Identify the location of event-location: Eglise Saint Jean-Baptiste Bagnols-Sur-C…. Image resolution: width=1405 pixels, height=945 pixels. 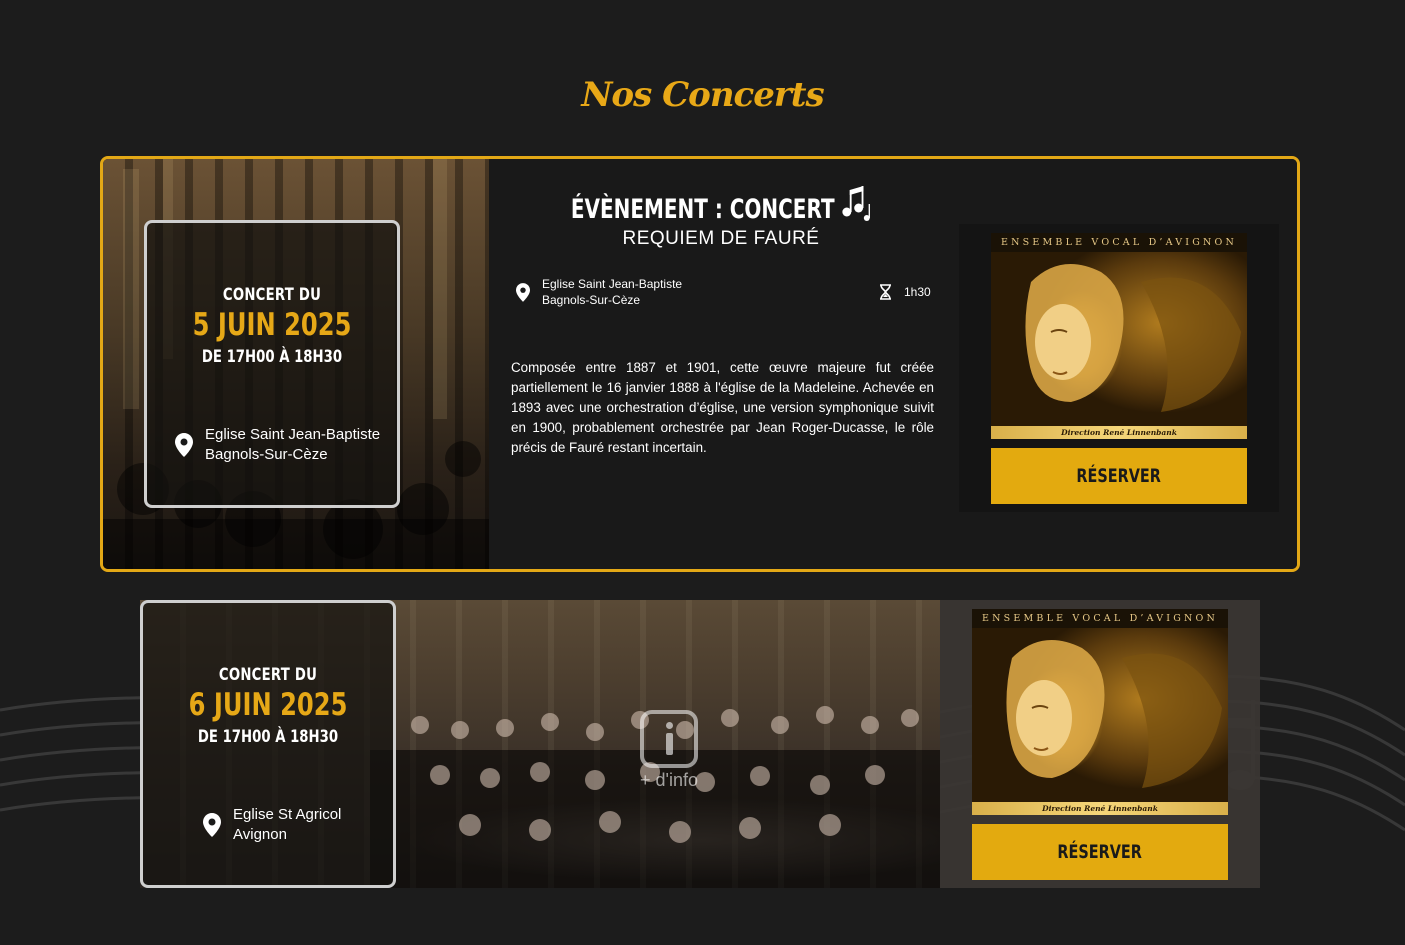
(599, 292).